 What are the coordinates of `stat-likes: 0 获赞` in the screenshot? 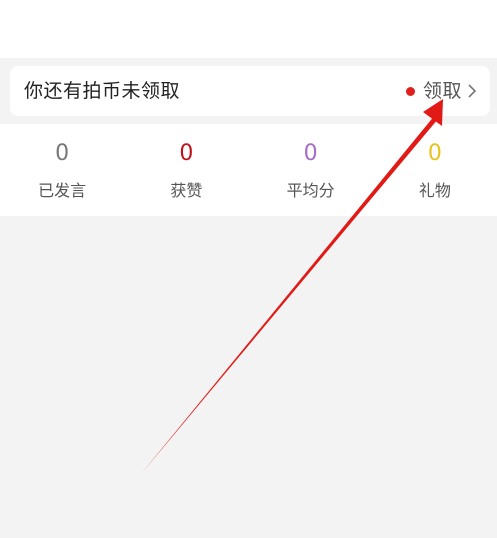 It's located at (186, 170).